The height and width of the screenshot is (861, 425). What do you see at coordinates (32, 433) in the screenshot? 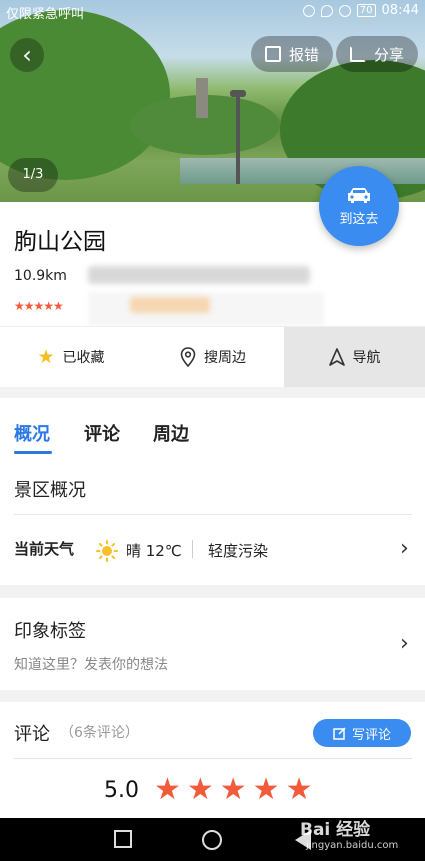
I see `tab-overview: 概况` at bounding box center [32, 433].